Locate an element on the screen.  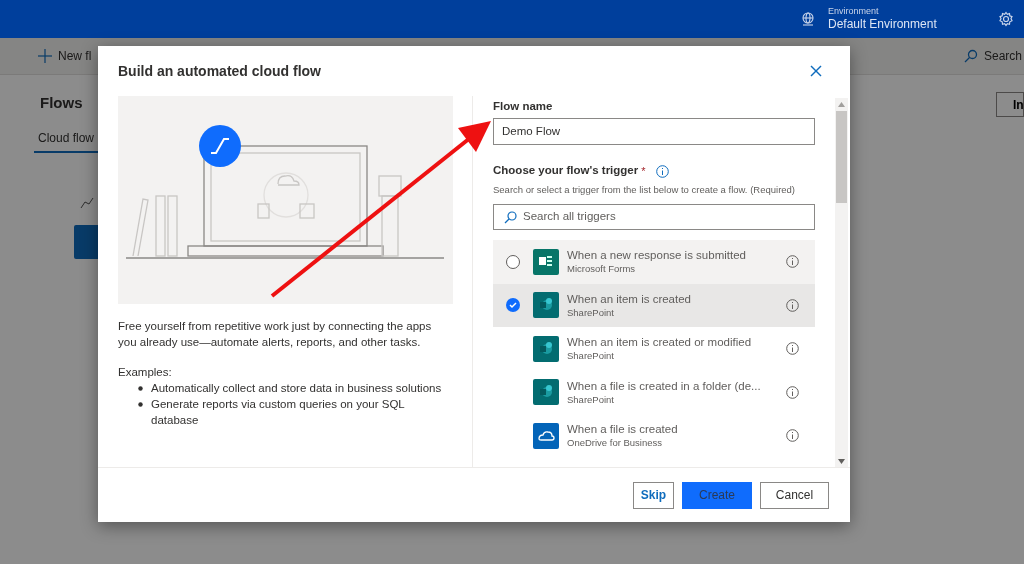
trigger-item: When a file is created OneDrive for Business is located at coordinates (654, 436).